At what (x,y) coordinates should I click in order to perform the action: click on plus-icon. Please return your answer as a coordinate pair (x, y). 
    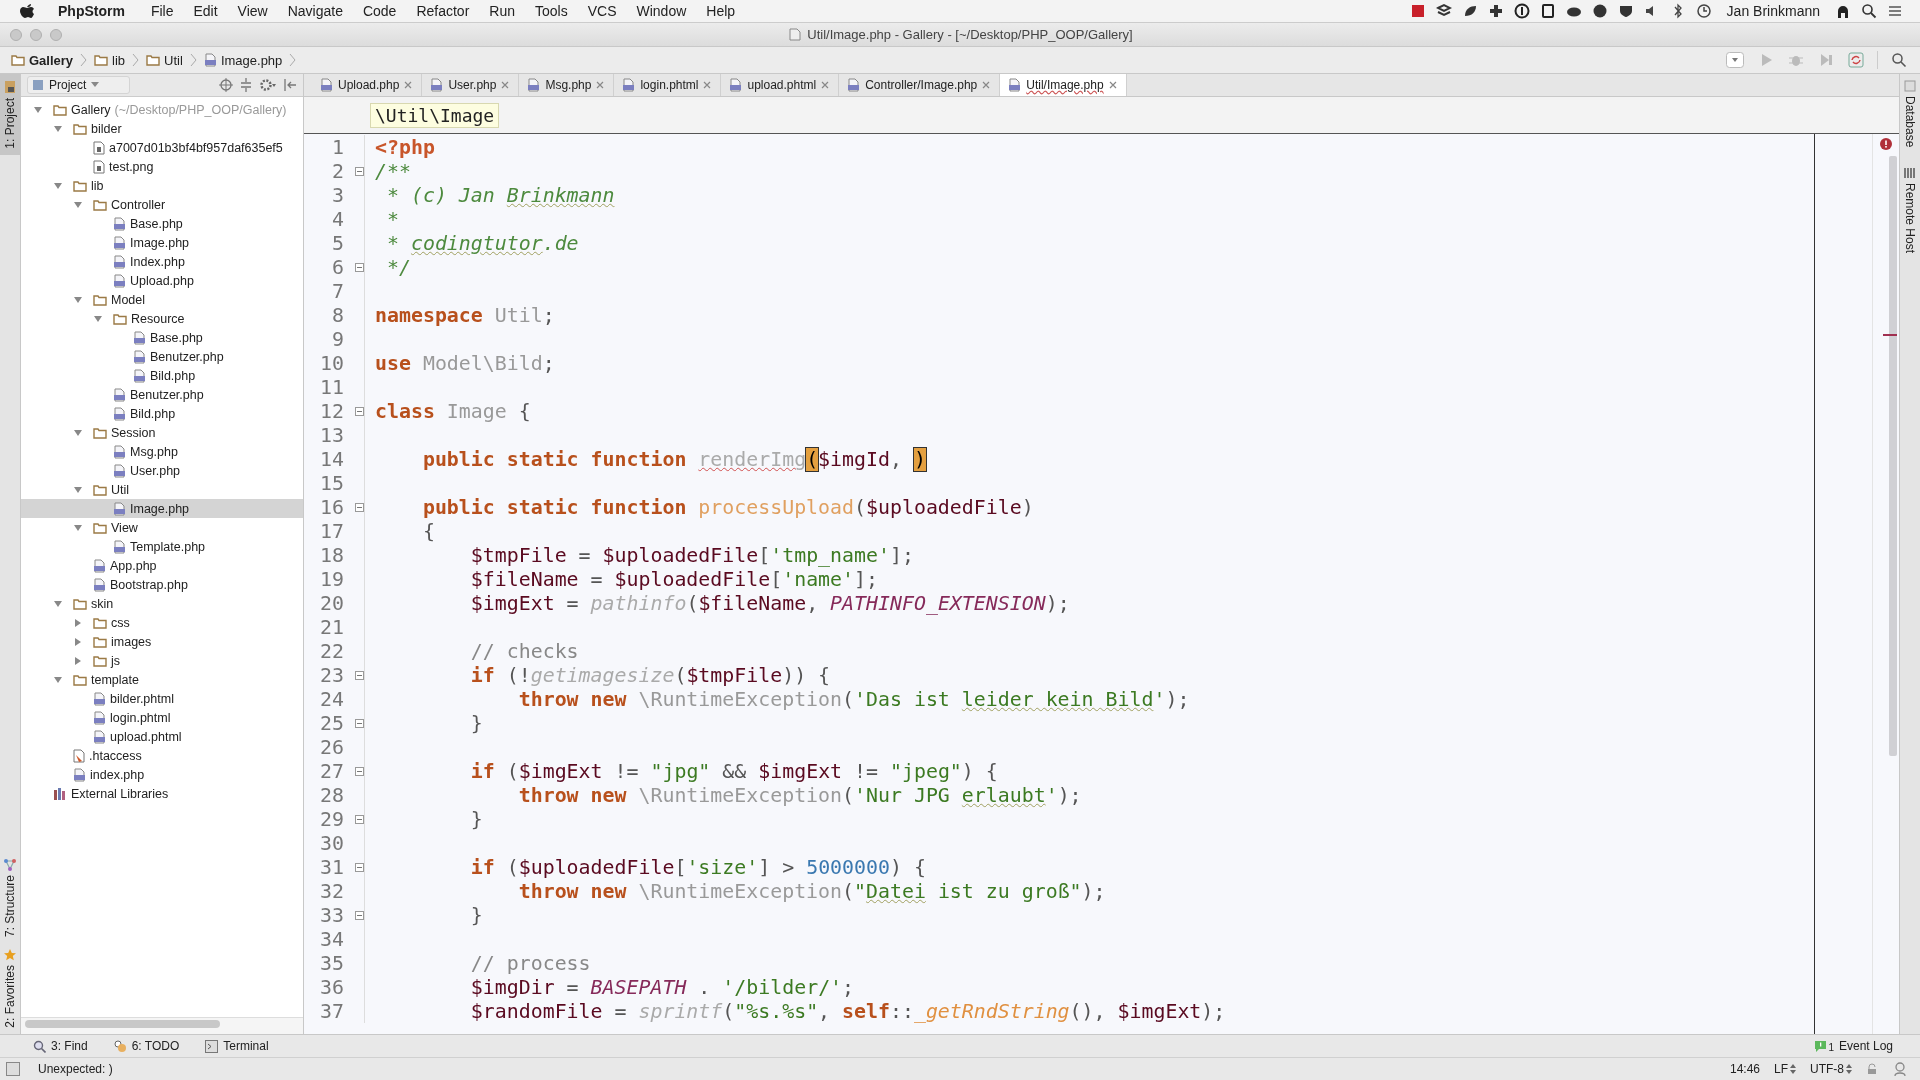
    Looking at the image, I should click on (1495, 11).